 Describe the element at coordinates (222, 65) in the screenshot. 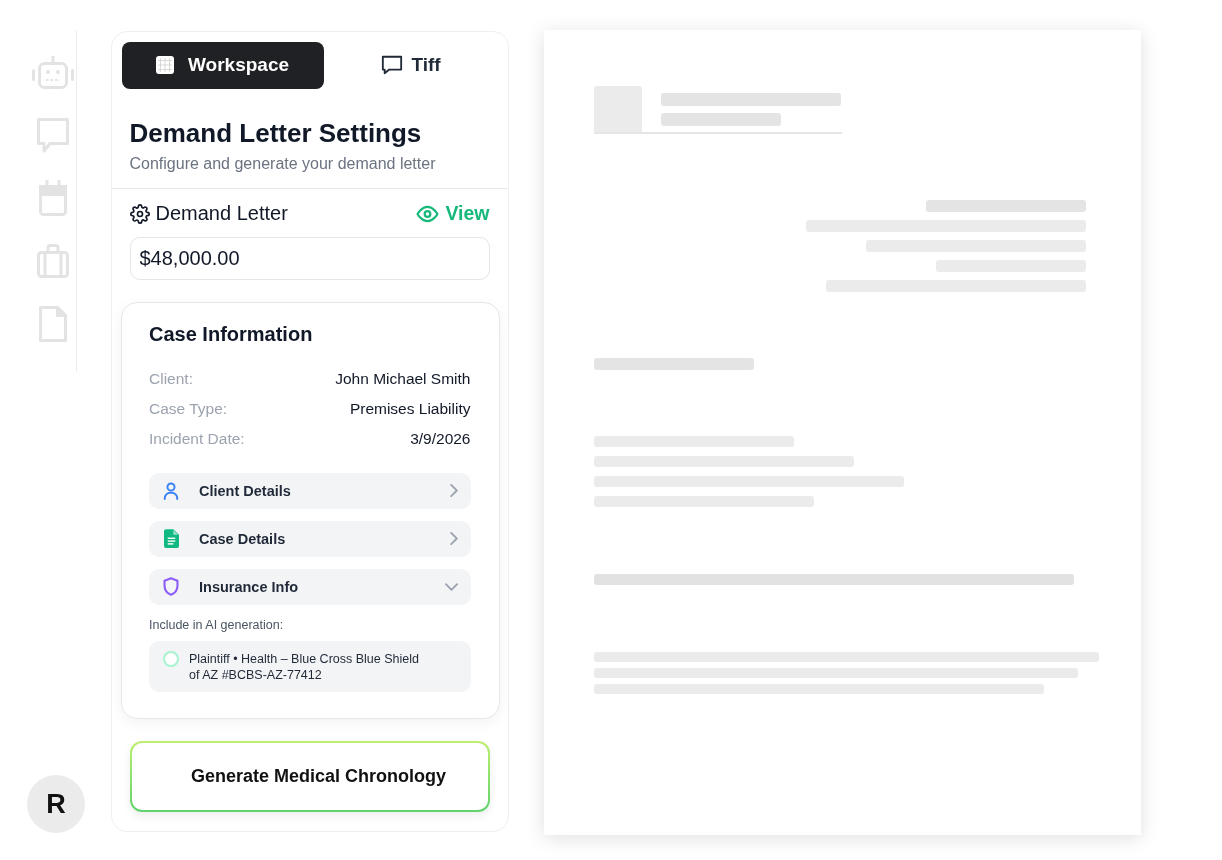

I see `tab: Workspace` at that location.